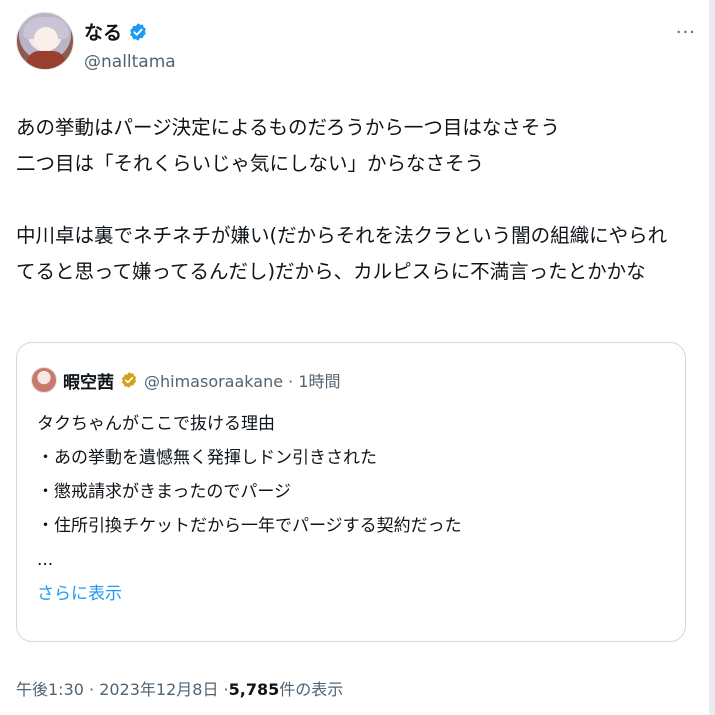 The width and height of the screenshot is (715, 715). What do you see at coordinates (311, 689) in the screenshot?
I see `view-count-label: 件の表示` at bounding box center [311, 689].